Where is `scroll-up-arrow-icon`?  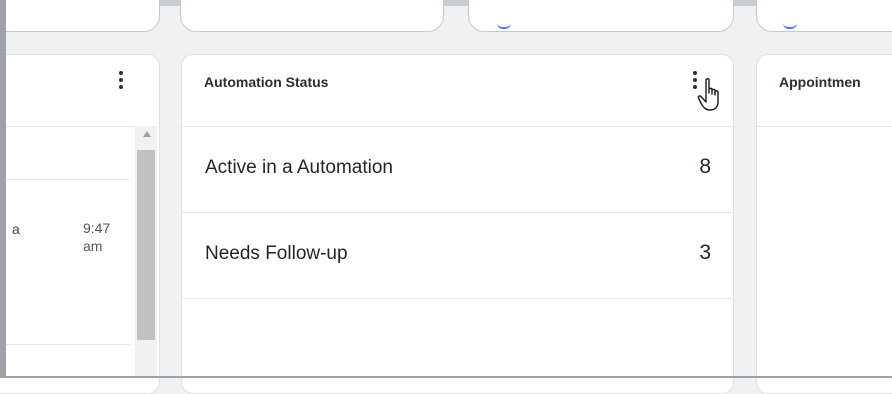 scroll-up-arrow-icon is located at coordinates (147, 134).